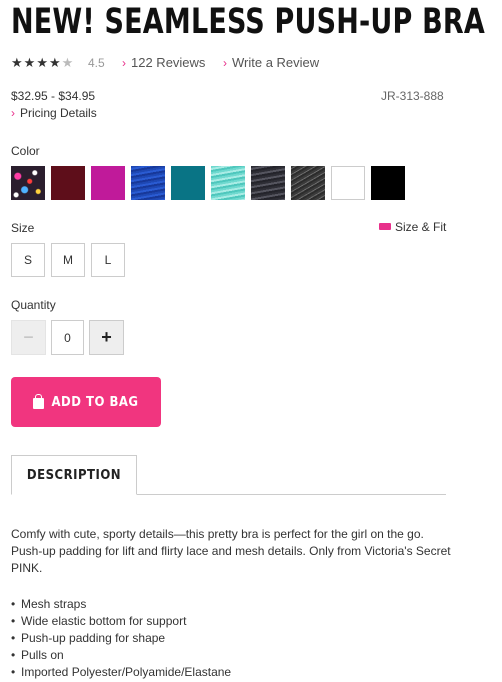  I want to click on swatch-aqua, so click(228, 183).